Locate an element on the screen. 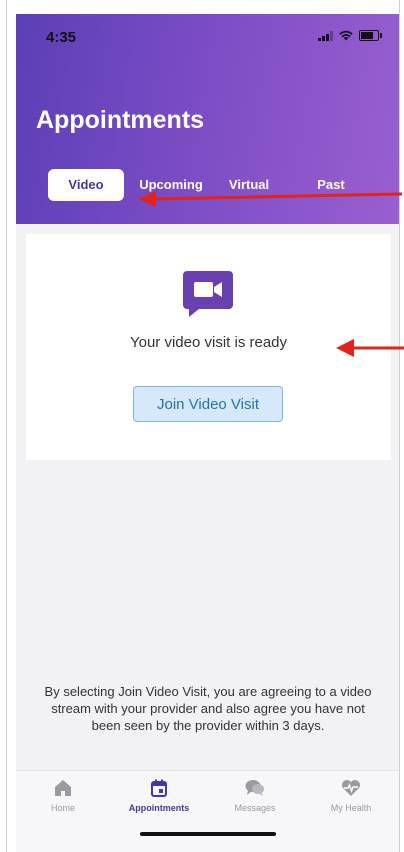  frame-border-left is located at coordinates (6, 426).